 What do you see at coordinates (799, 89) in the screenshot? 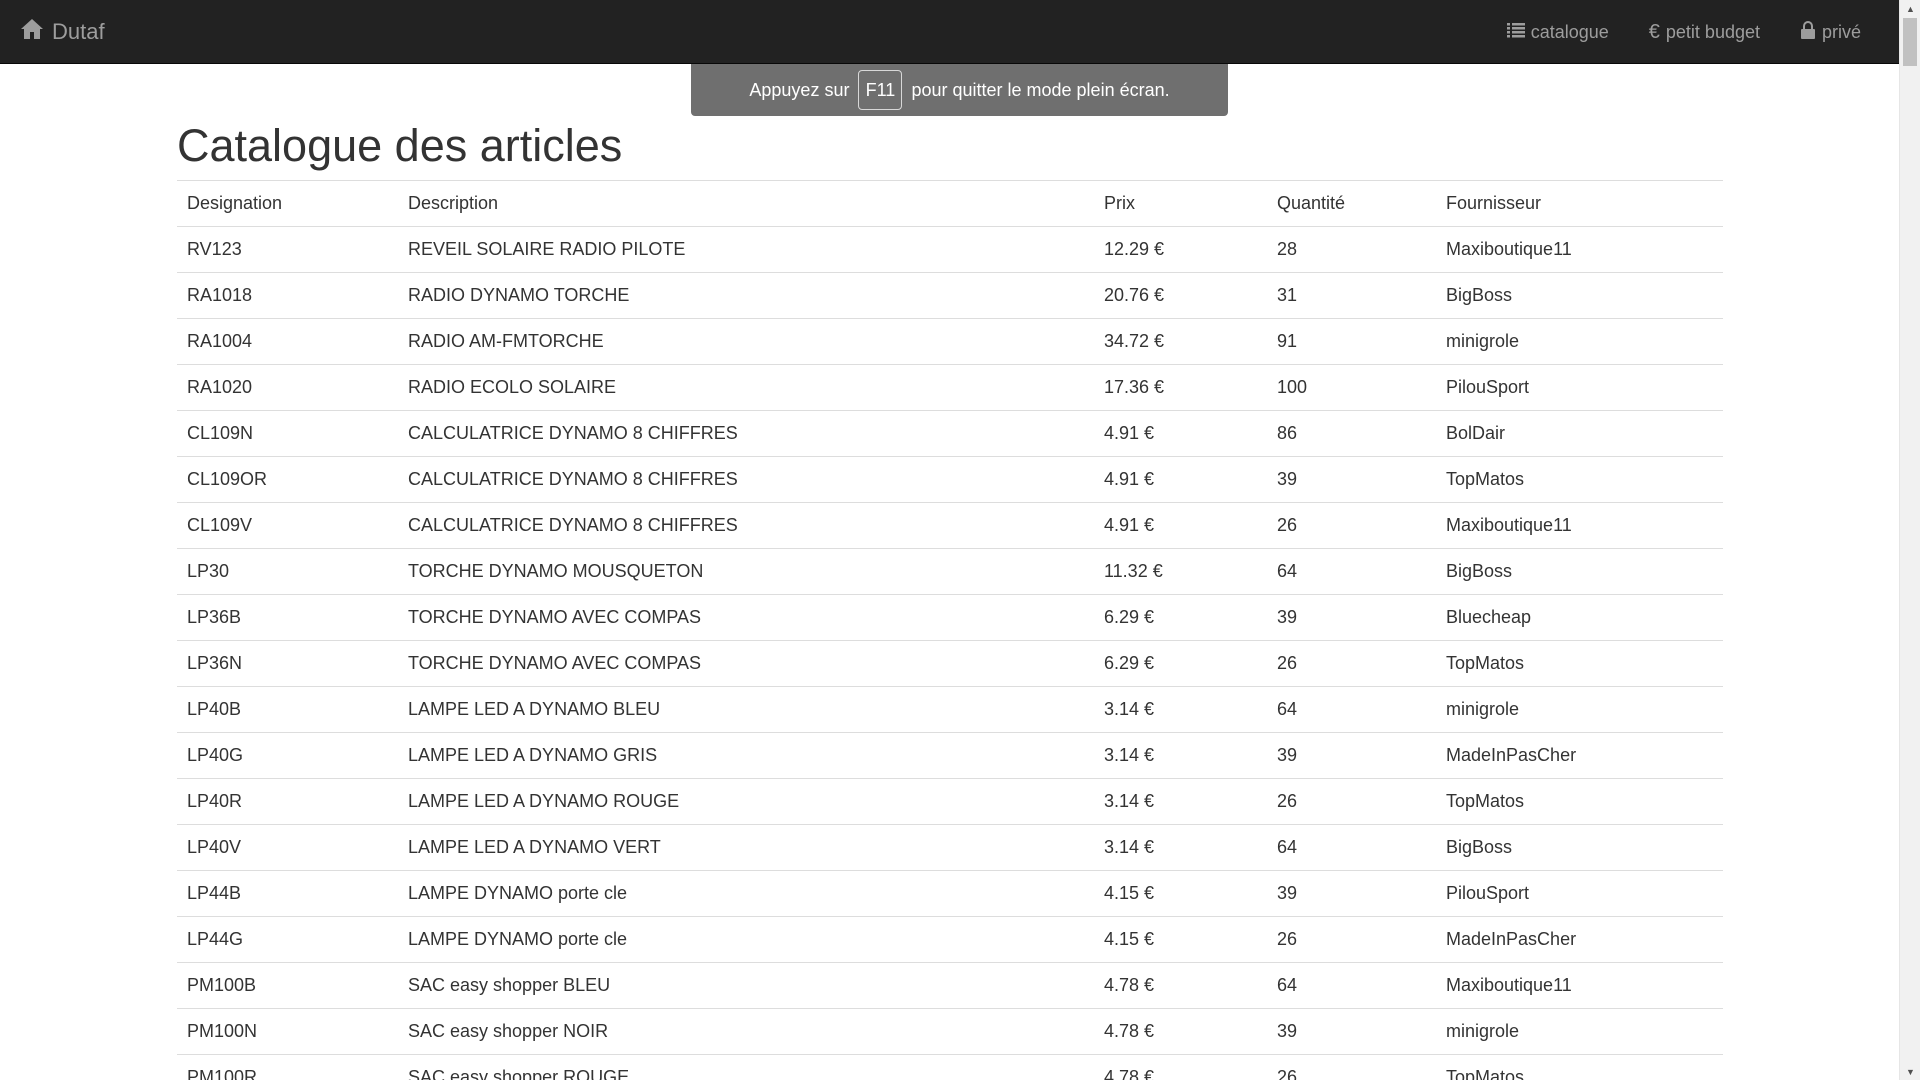
I see `notice-text-before: Appuyez sur` at bounding box center [799, 89].